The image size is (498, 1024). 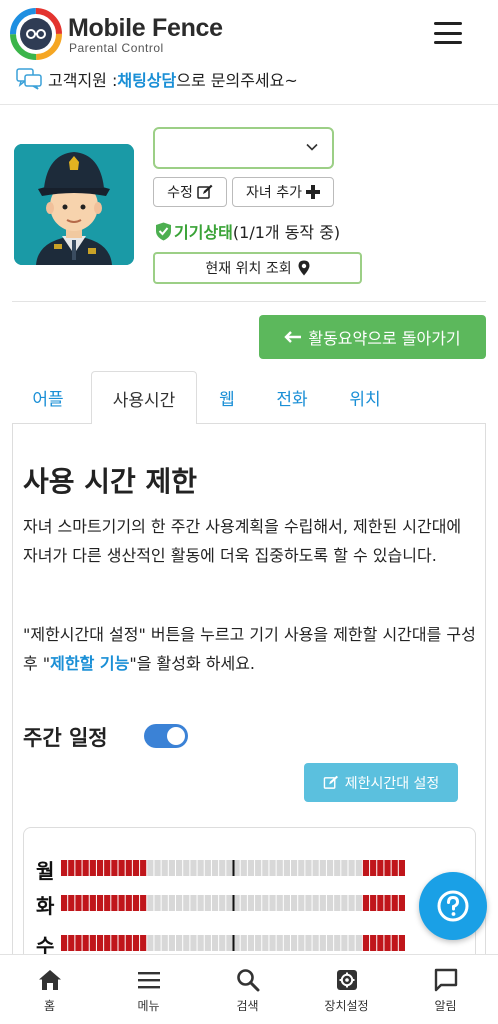 I want to click on tab-web: 웹, so click(x=227, y=397).